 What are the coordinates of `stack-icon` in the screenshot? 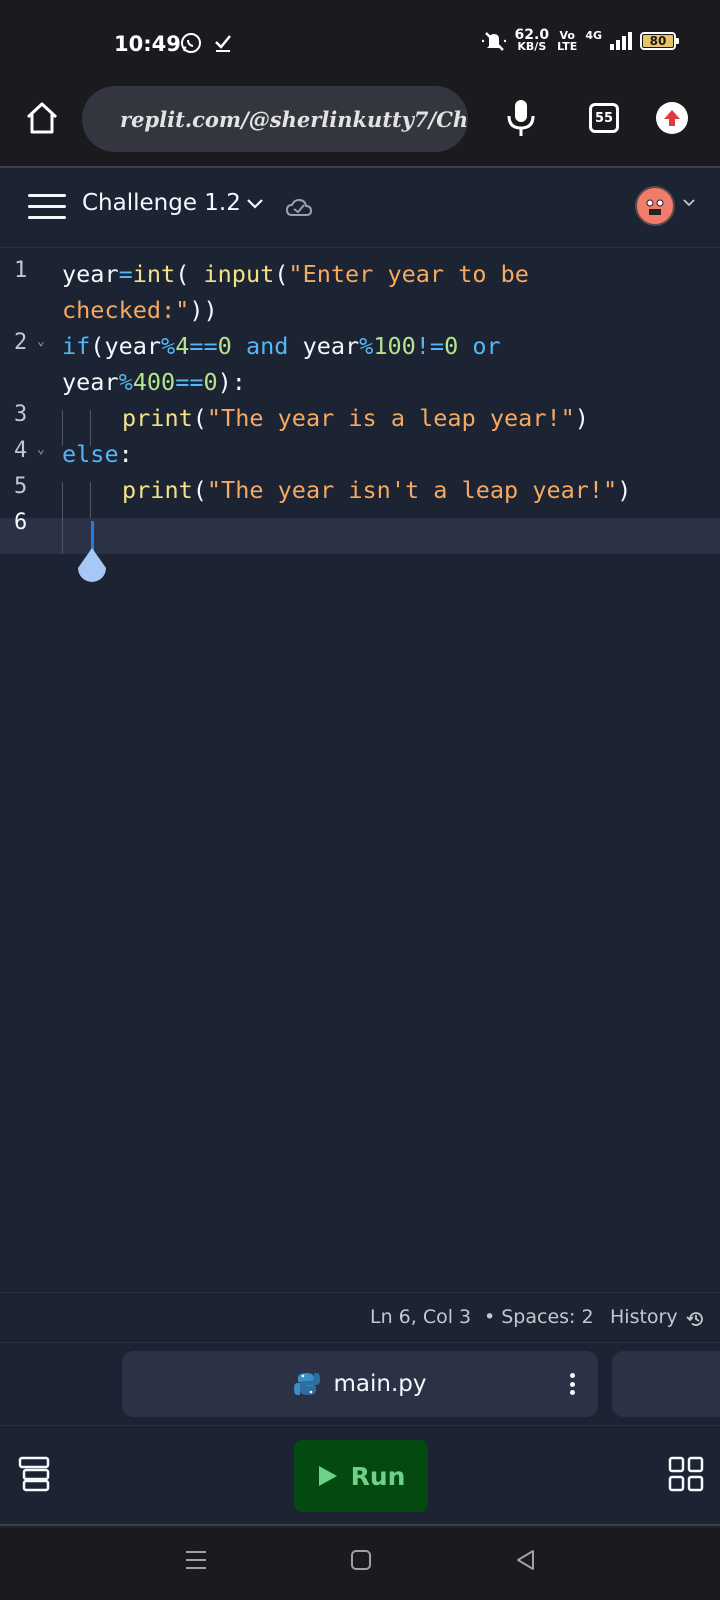 It's located at (34, 1474).